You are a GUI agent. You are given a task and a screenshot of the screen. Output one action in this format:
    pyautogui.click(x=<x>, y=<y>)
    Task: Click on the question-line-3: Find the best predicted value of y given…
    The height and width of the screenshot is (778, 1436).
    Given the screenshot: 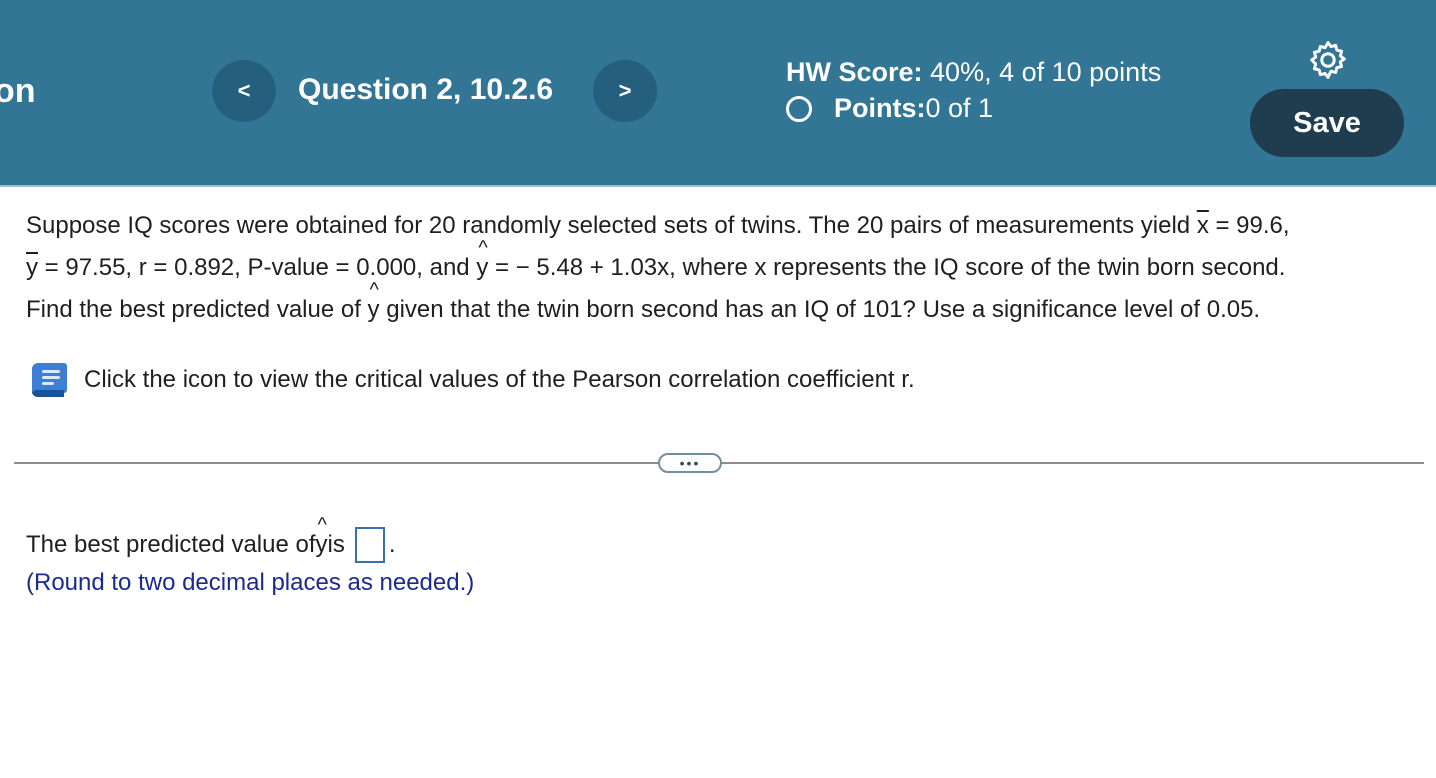 What is the action you would take?
    pyautogui.click(x=721, y=300)
    